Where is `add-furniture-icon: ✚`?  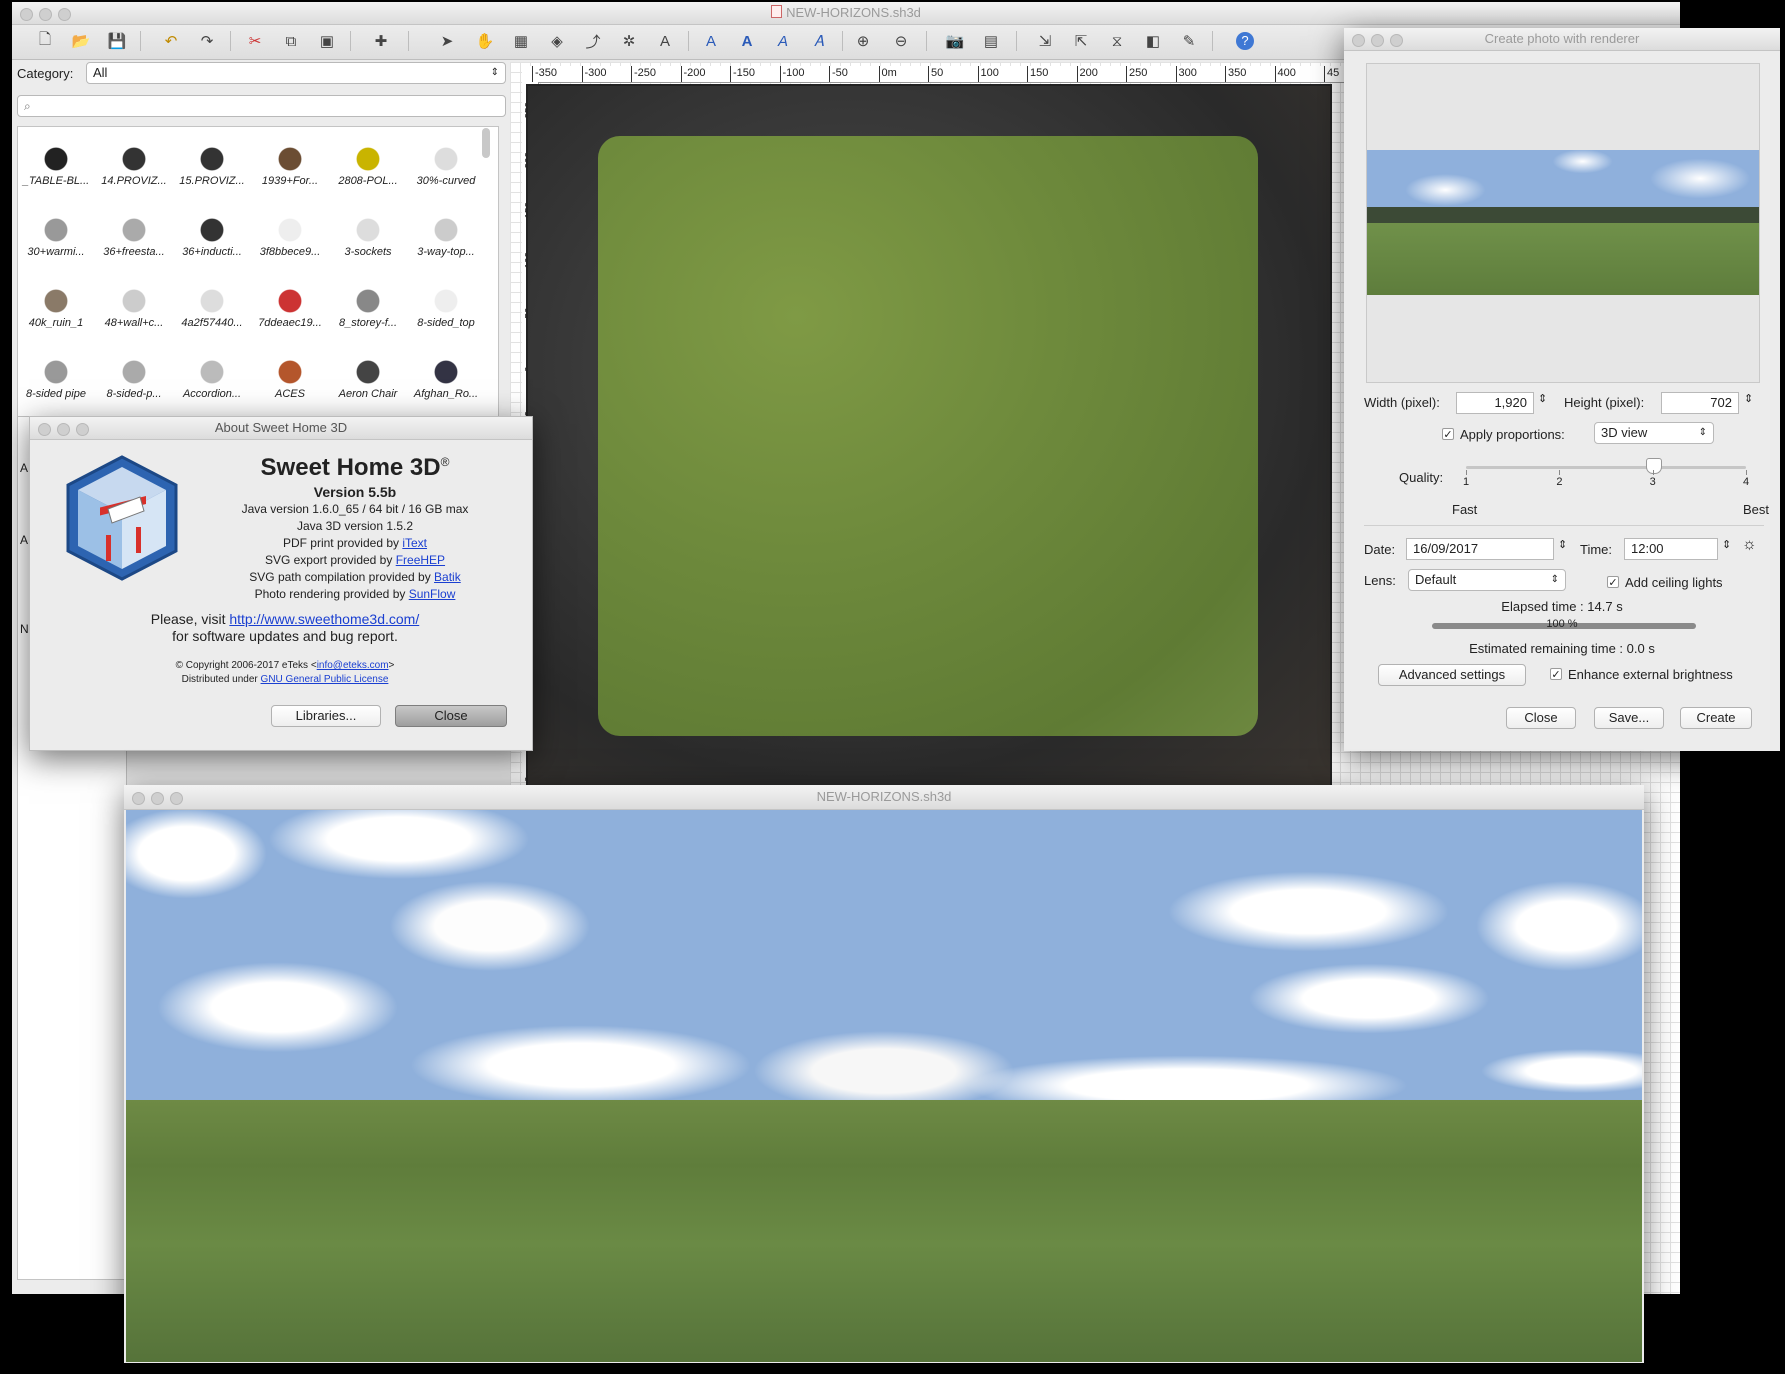 add-furniture-icon: ✚ is located at coordinates (381, 41).